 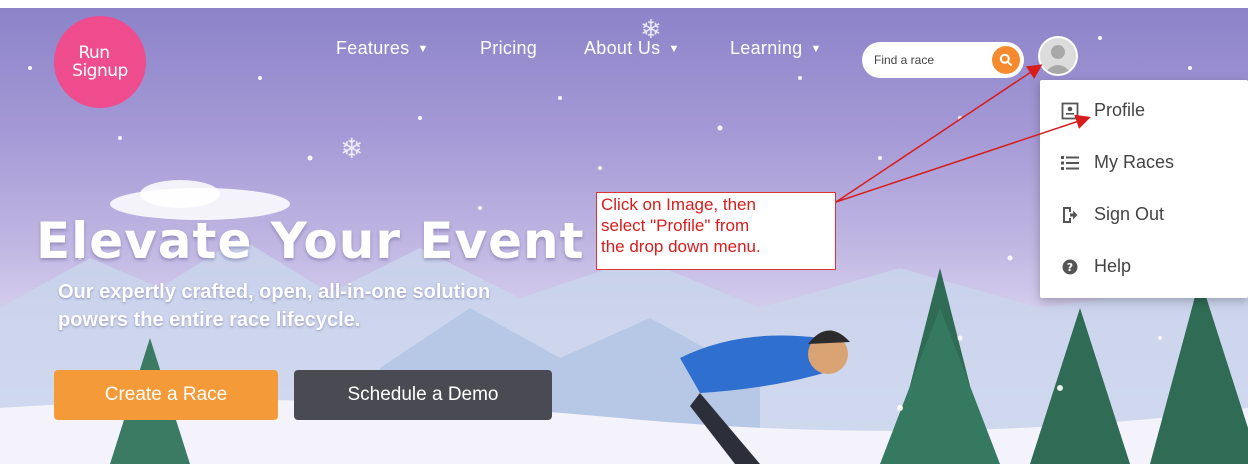 I want to click on search-button, so click(x=1006, y=60).